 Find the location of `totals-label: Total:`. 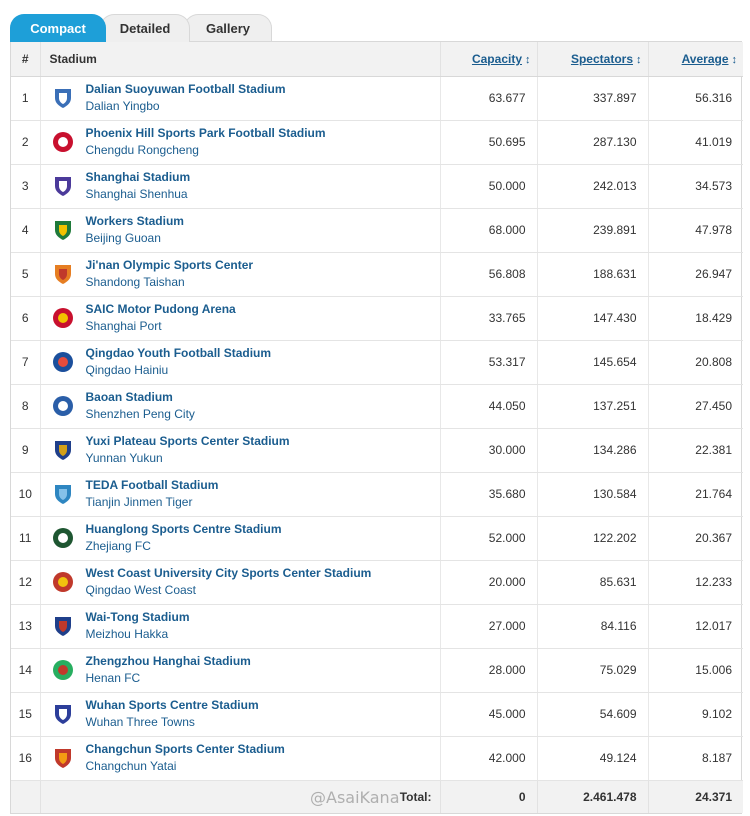

totals-label: Total: is located at coordinates (240, 796).